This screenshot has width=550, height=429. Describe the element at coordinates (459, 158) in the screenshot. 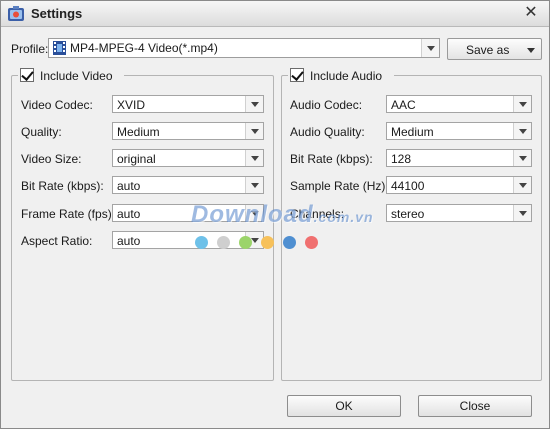

I see `audio-bitrate-select: 128` at that location.